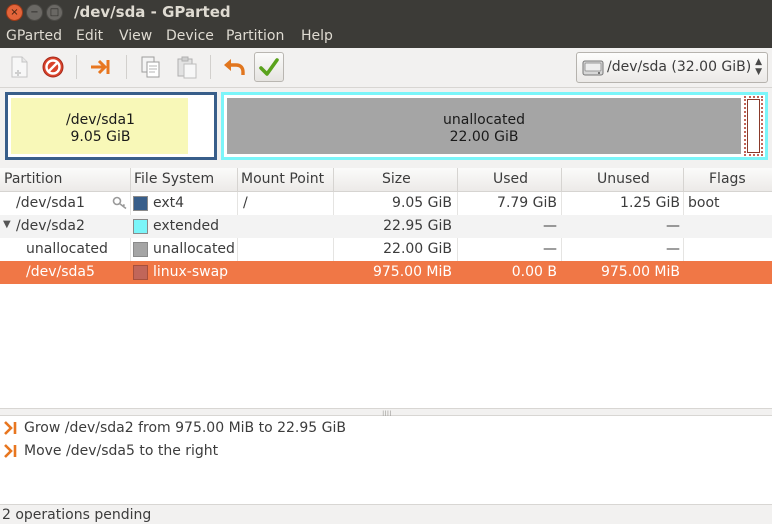 This screenshot has height=524, width=772. I want to click on map-sda1-size: 9.05 GiB, so click(100, 137).